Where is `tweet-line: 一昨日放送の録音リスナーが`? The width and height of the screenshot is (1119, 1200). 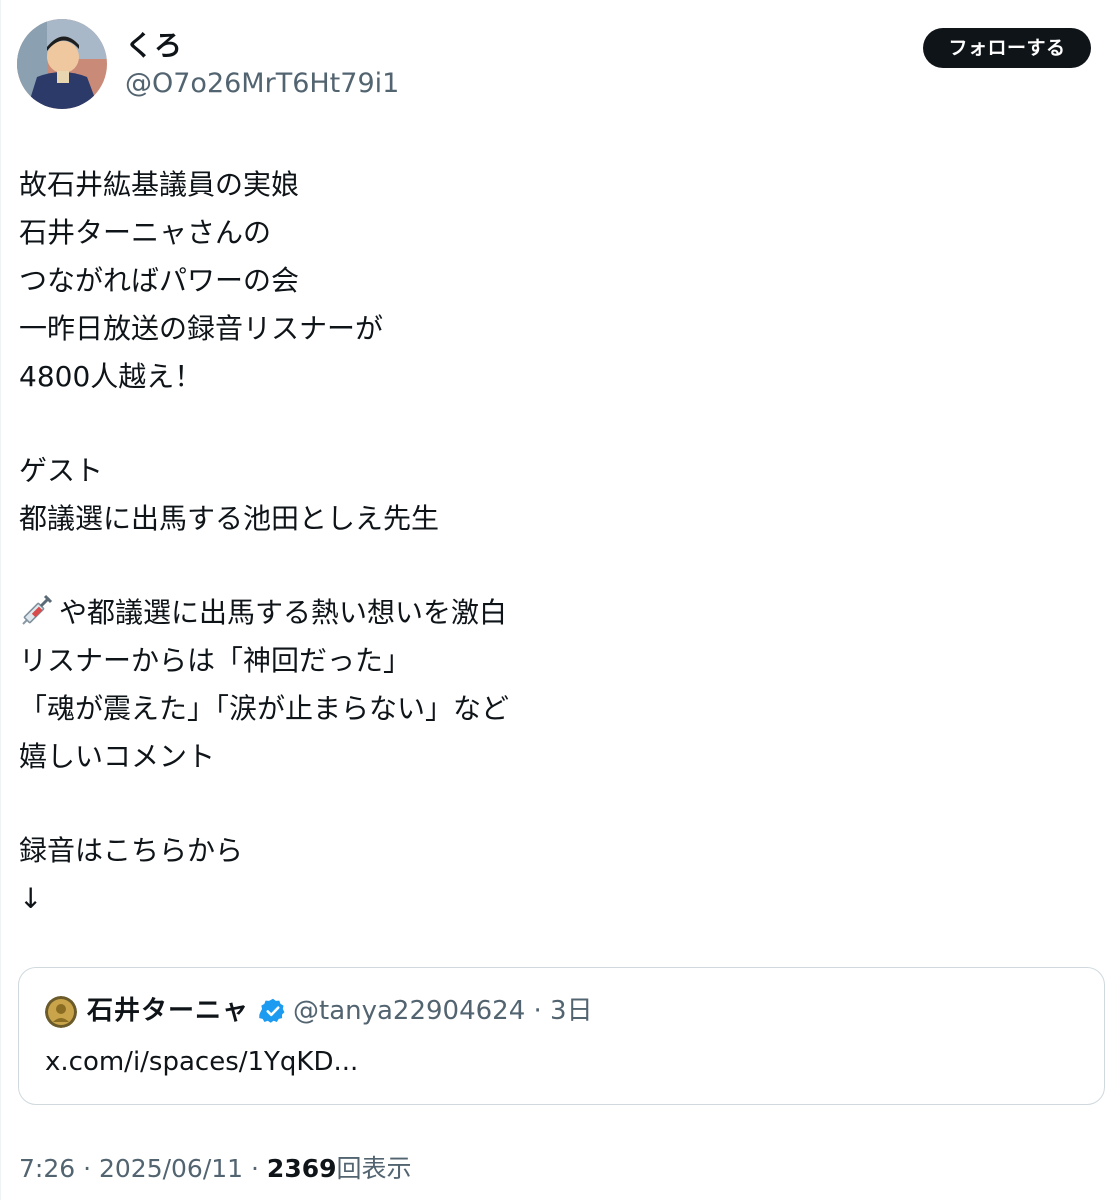 tweet-line: 一昨日放送の録音リスナーが is located at coordinates (201, 328).